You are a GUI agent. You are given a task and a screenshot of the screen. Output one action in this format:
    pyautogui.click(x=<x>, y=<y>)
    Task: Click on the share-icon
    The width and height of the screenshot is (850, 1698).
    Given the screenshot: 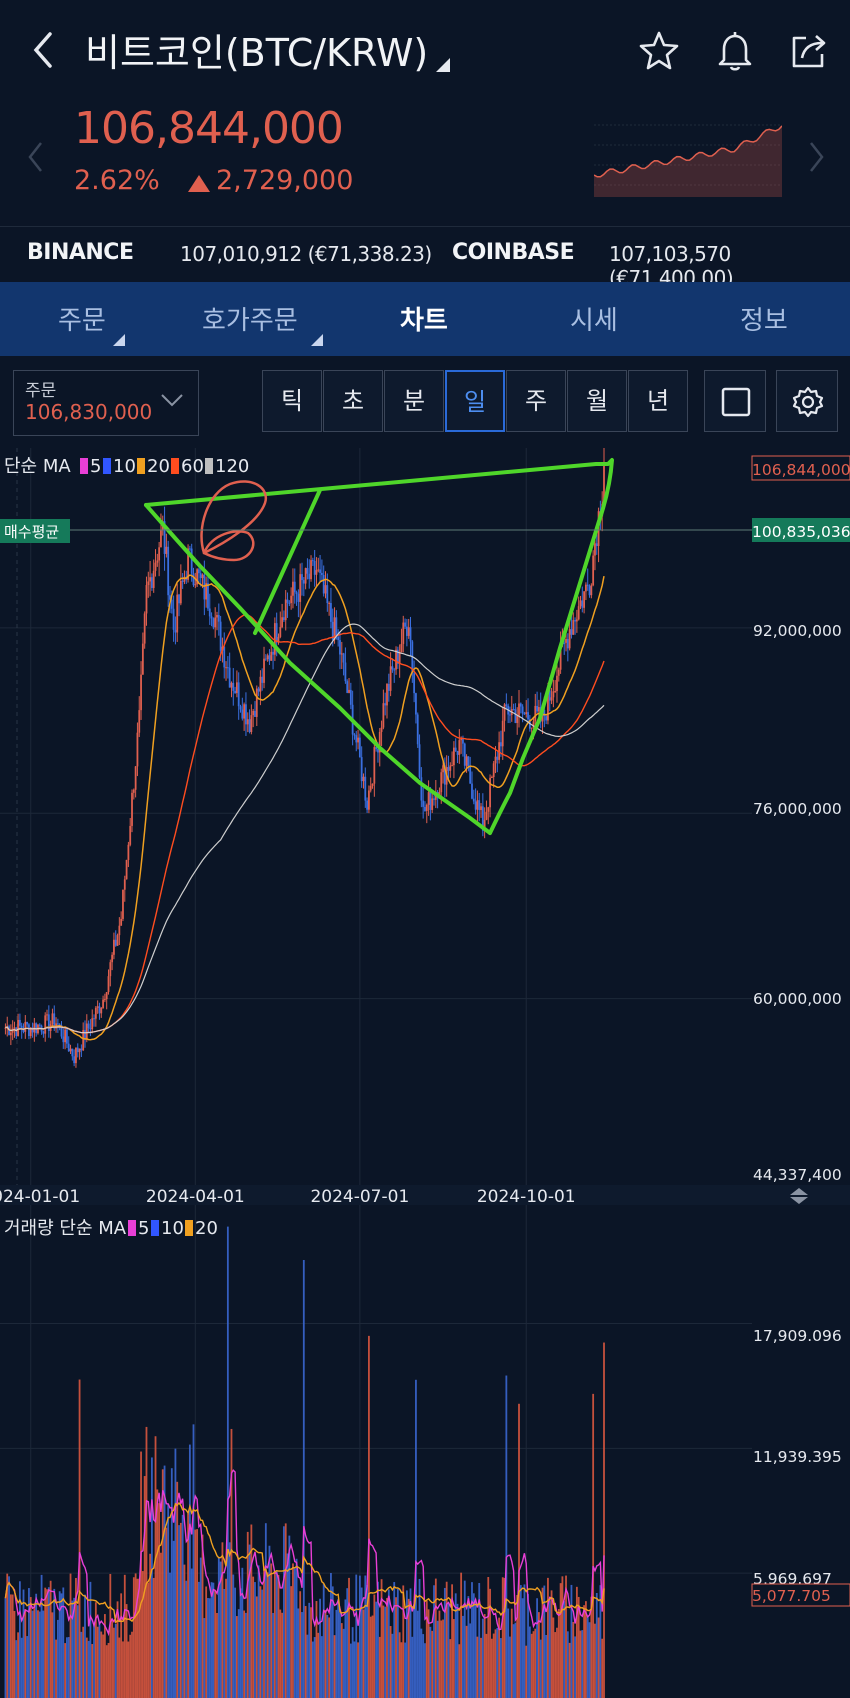 What is the action you would take?
    pyautogui.click(x=809, y=51)
    